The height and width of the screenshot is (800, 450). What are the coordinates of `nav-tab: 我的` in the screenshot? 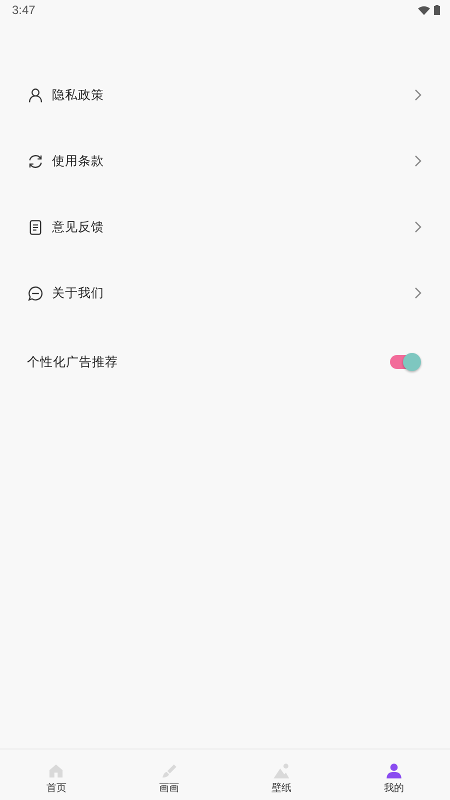 It's located at (394, 775).